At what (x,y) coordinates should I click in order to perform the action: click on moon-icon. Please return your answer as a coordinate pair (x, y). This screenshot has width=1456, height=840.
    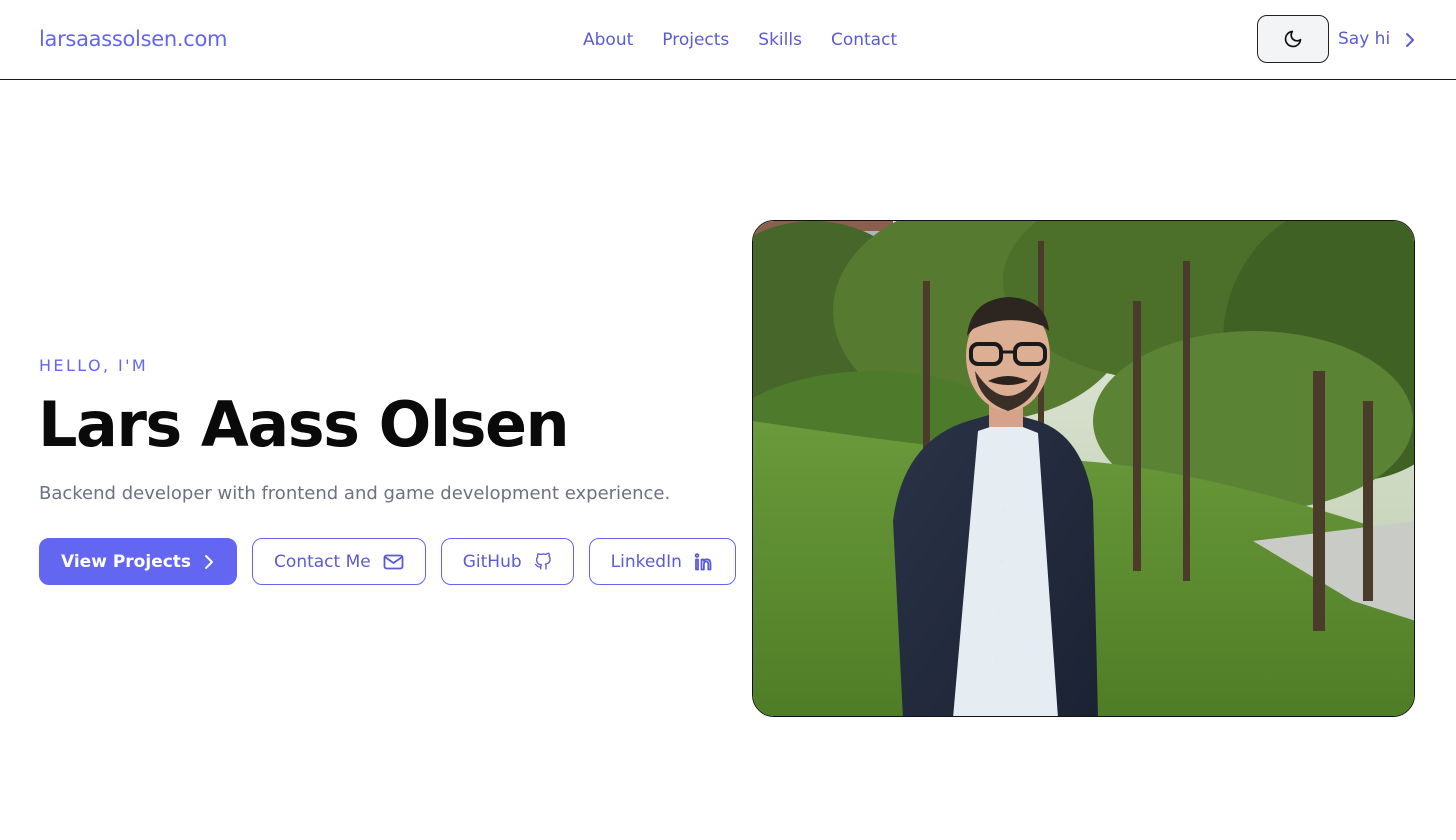
    Looking at the image, I should click on (1293, 39).